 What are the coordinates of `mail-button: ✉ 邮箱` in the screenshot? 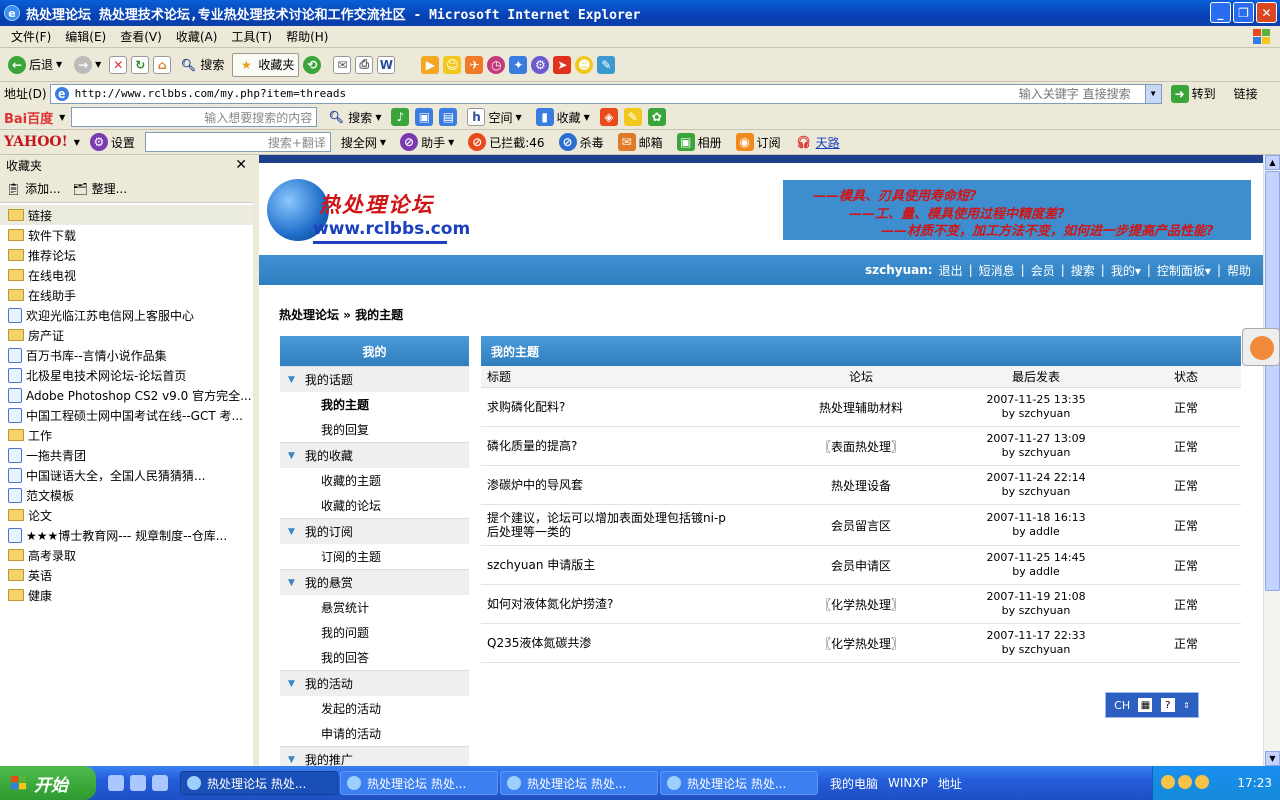 It's located at (640, 142).